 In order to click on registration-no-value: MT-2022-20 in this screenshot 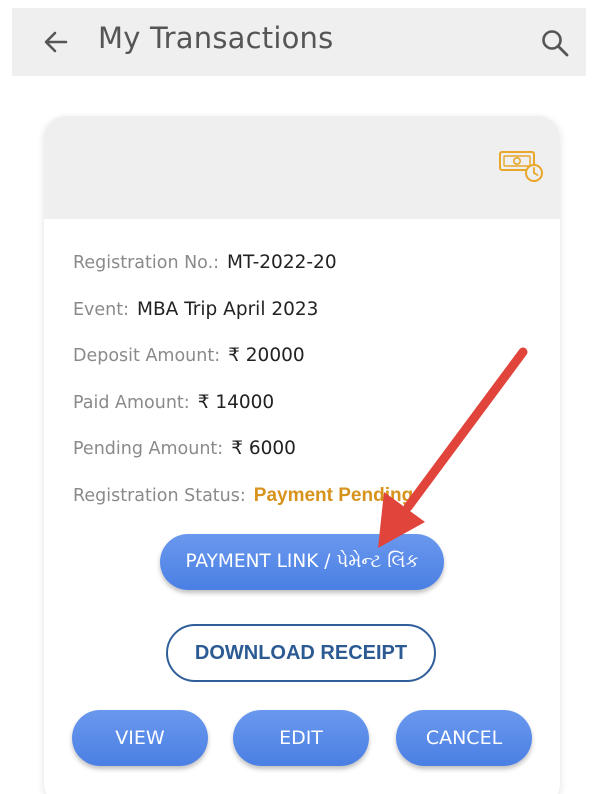, I will do `click(282, 262)`.